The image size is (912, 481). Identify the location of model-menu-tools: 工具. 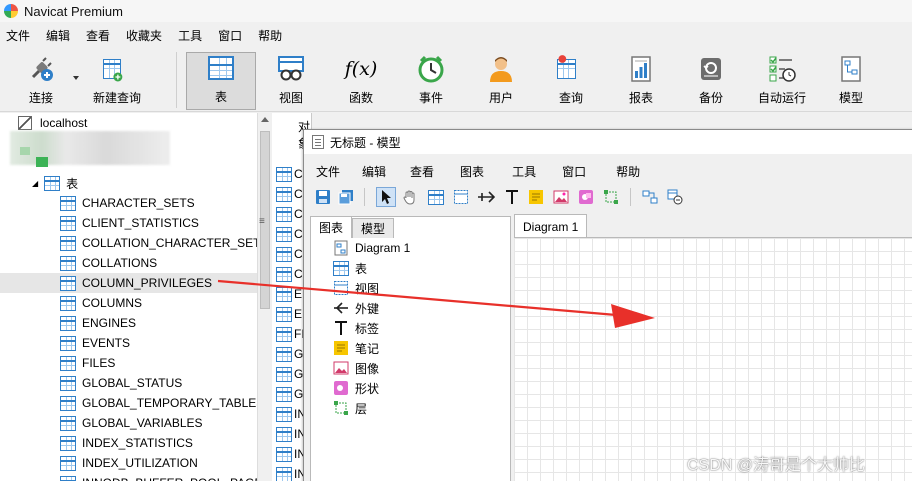
(524, 171).